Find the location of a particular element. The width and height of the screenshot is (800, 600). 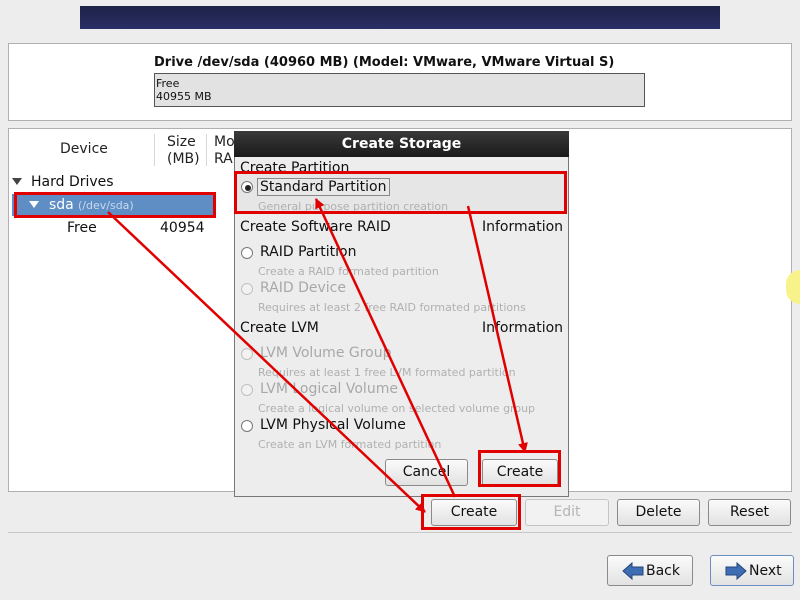

tree-free-size: 40954 is located at coordinates (182, 228).